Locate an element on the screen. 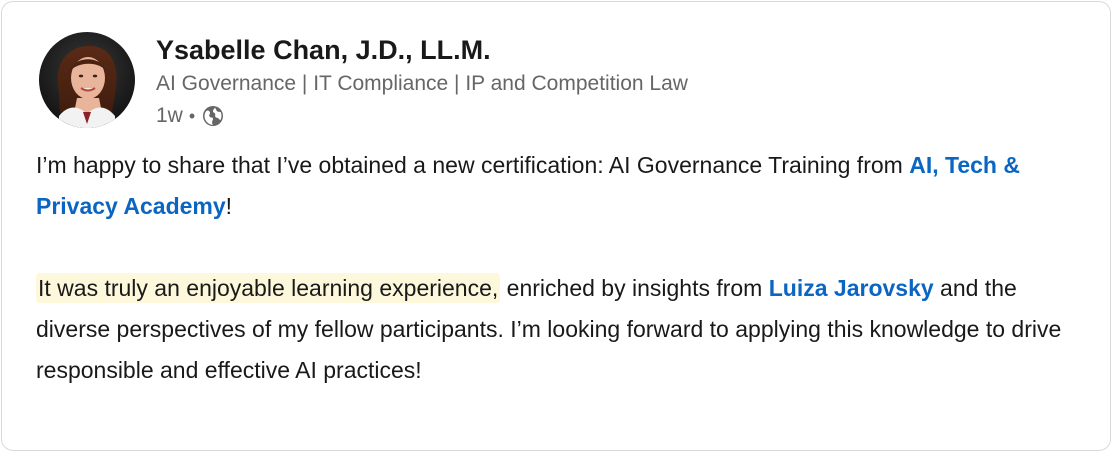 The image size is (1114, 454). post-text: ! is located at coordinates (229, 206).